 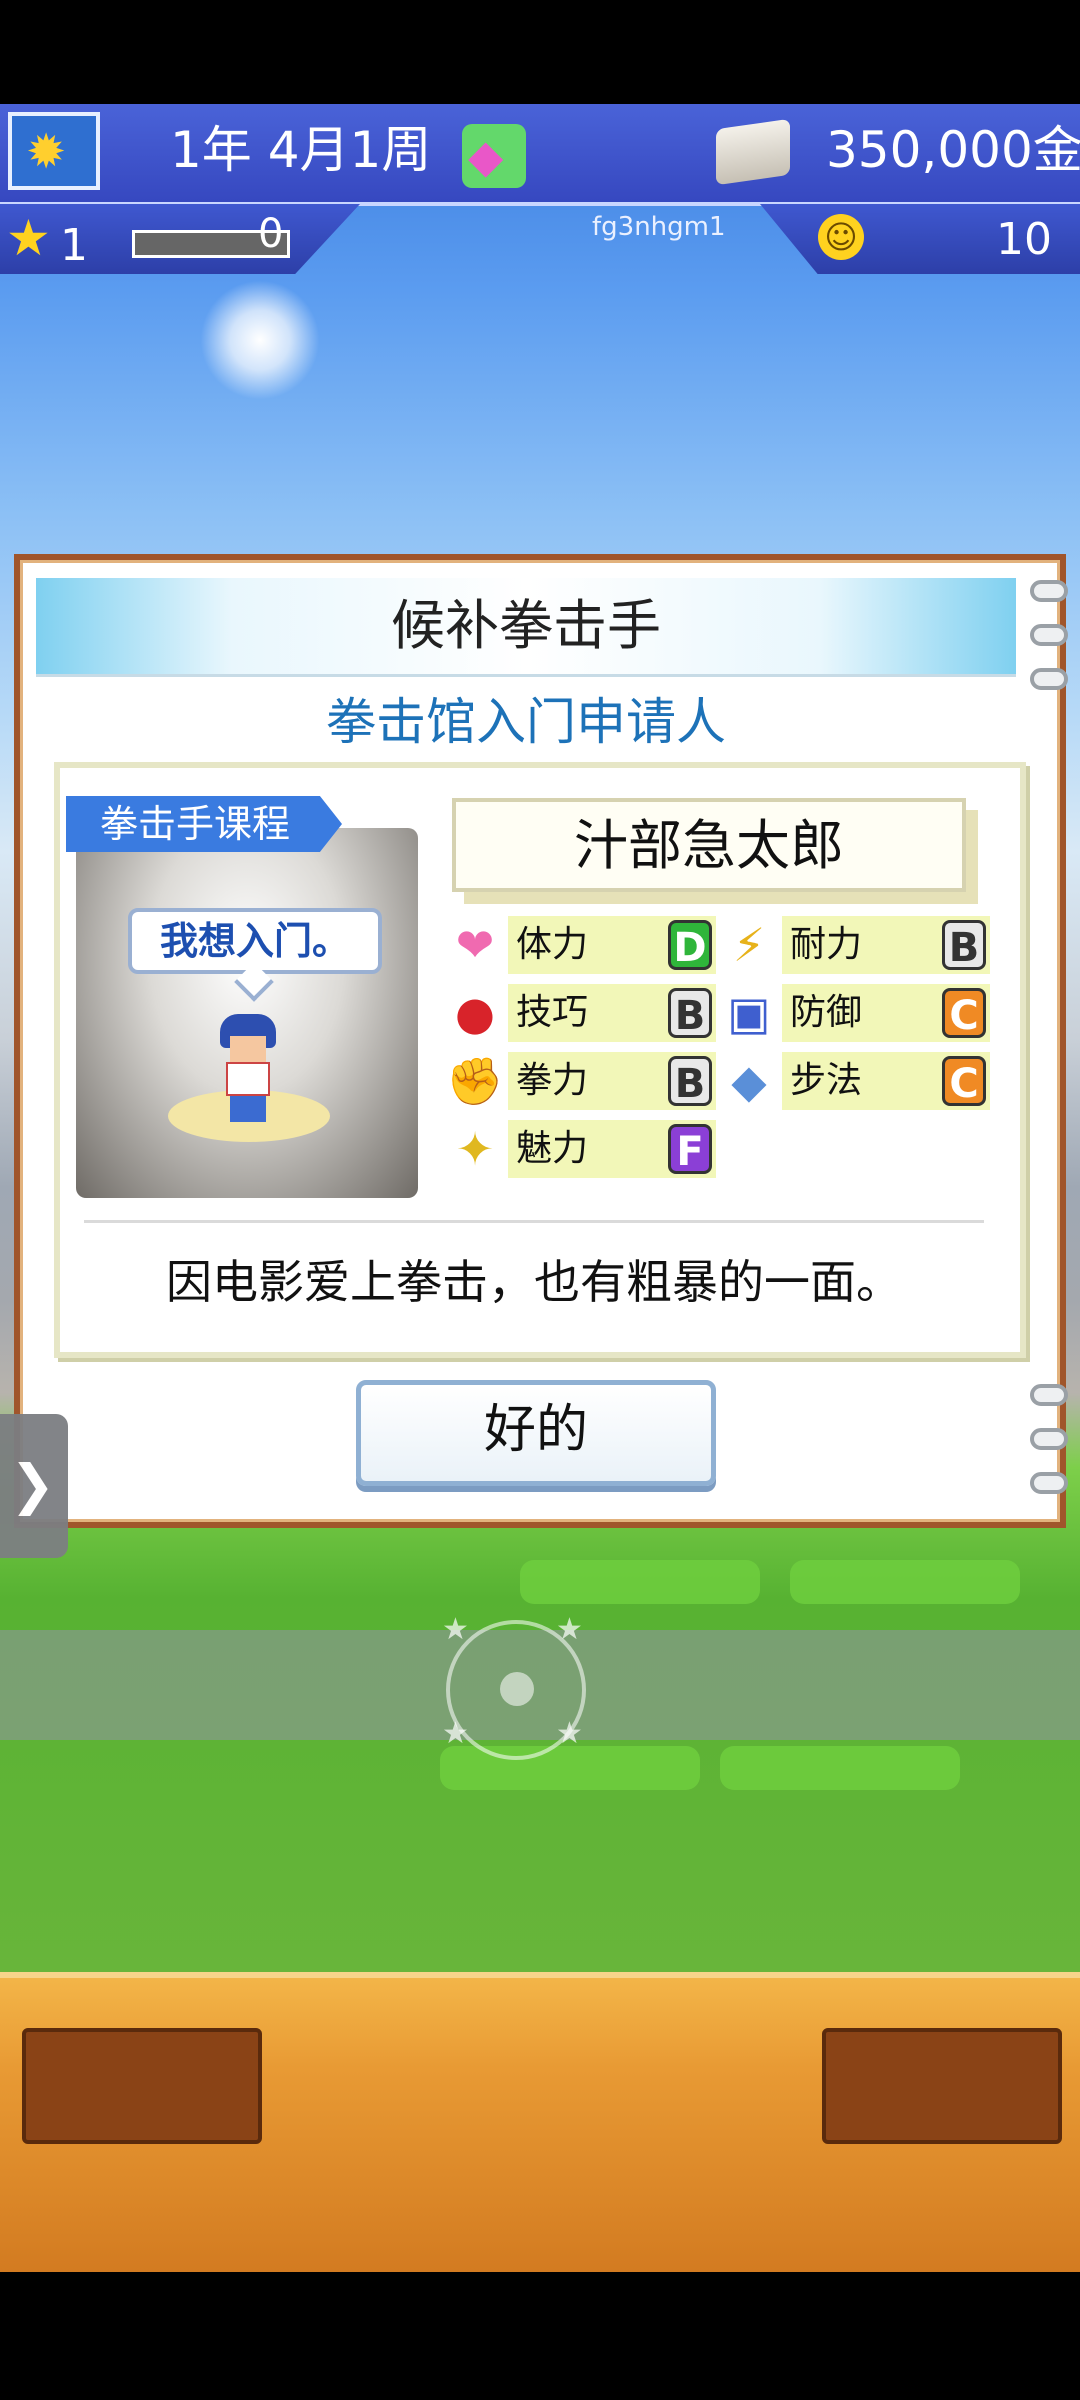 I want to click on money-icon, so click(x=753, y=152).